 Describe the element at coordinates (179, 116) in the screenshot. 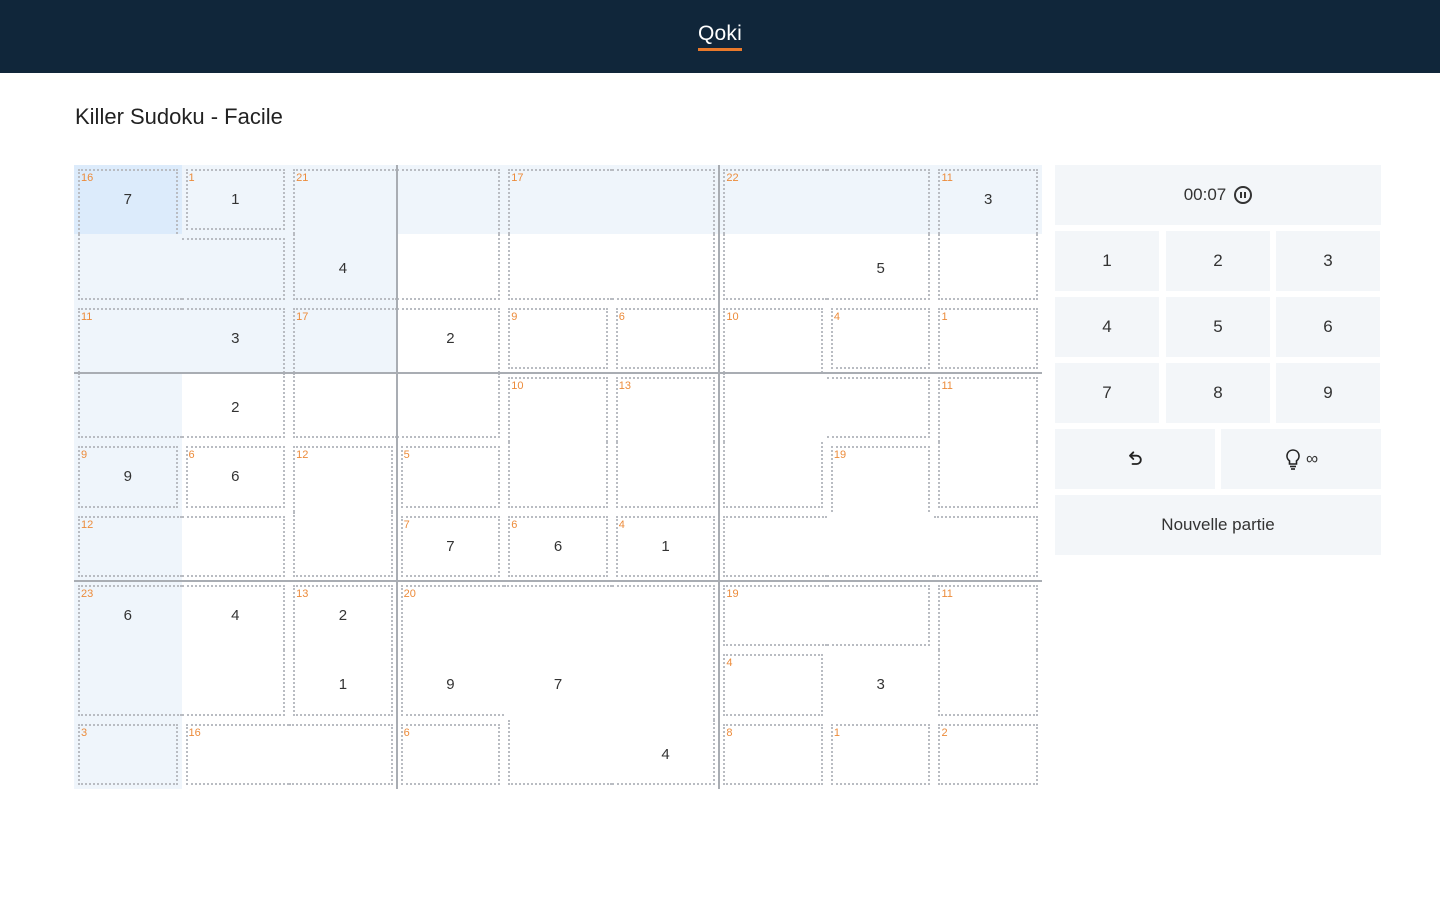

I see `page-title: Killer Sudoku - Facile` at that location.